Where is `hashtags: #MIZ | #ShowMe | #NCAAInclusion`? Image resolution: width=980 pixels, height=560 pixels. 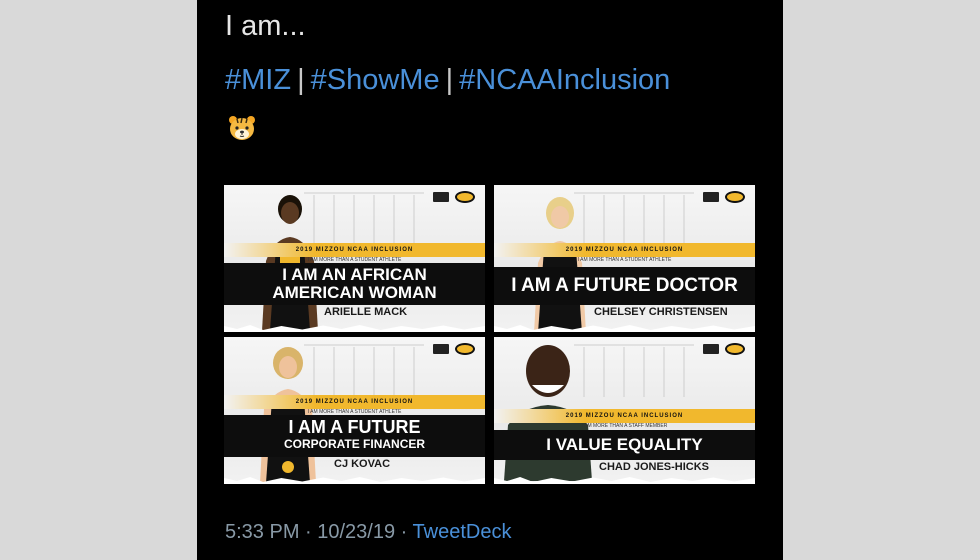 hashtags: #MIZ | #ShowMe | #NCAAInclusion is located at coordinates (447, 80).